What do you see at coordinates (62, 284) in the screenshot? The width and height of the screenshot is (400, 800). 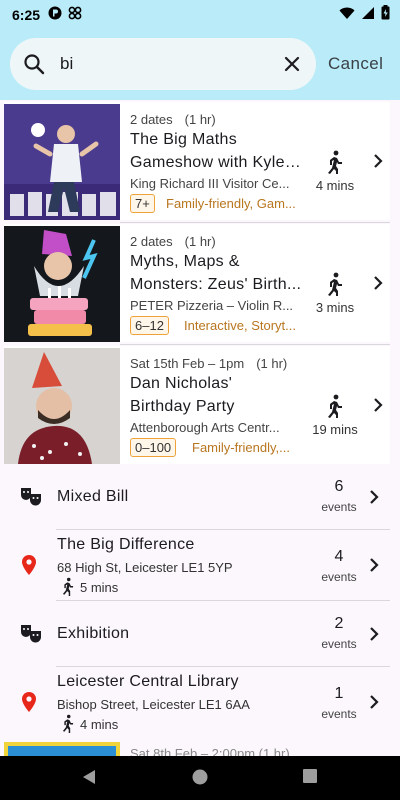 I see `event-thumbnail-zeus` at bounding box center [62, 284].